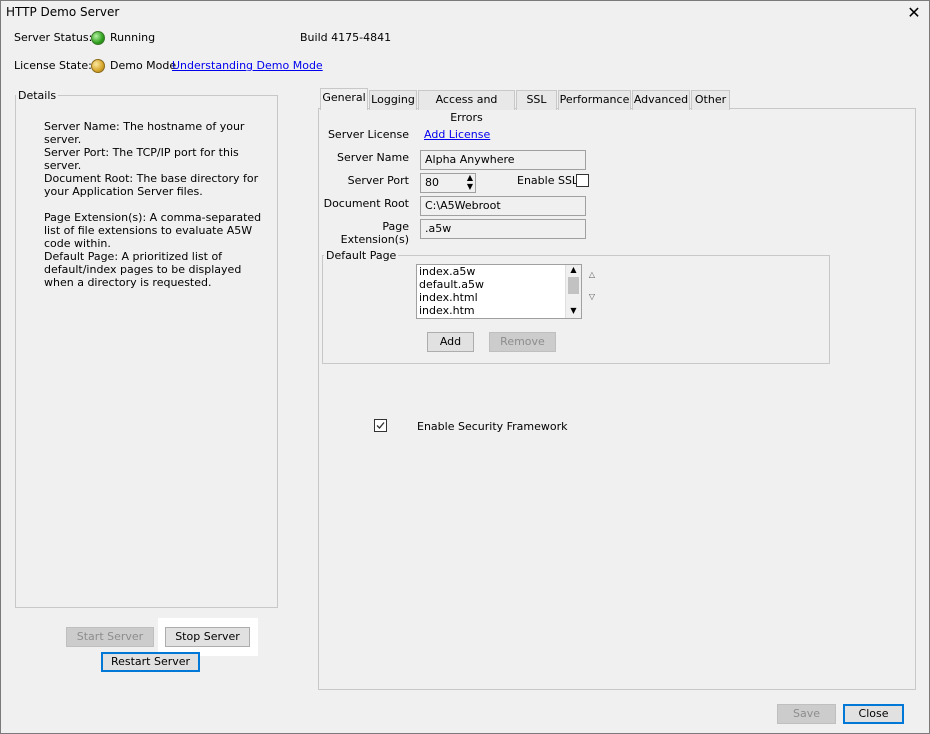  I want to click on page-extension-label: Page Extension(s), so click(374, 233).